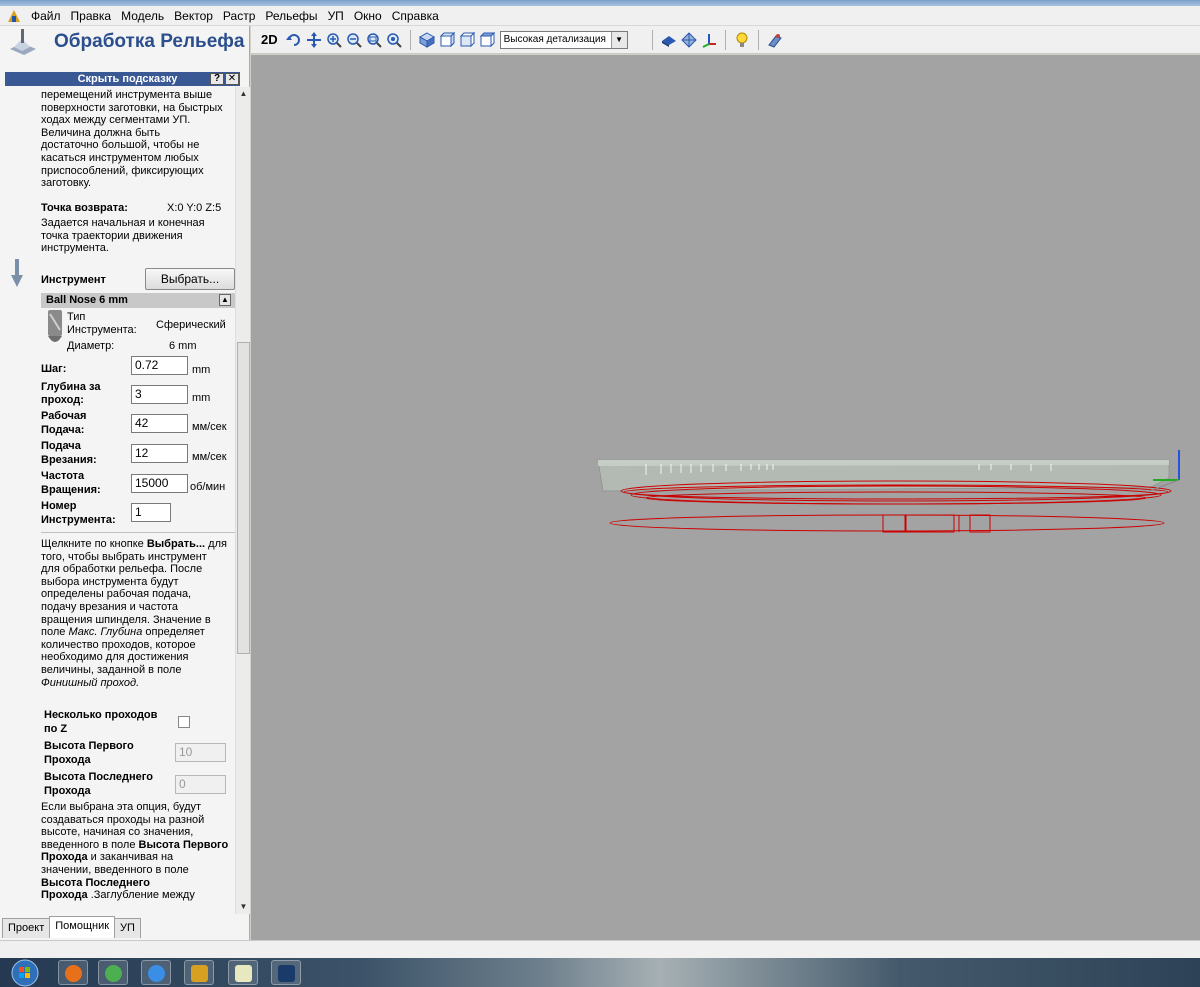  I want to click on menu-vector: Вектор, so click(193, 16).